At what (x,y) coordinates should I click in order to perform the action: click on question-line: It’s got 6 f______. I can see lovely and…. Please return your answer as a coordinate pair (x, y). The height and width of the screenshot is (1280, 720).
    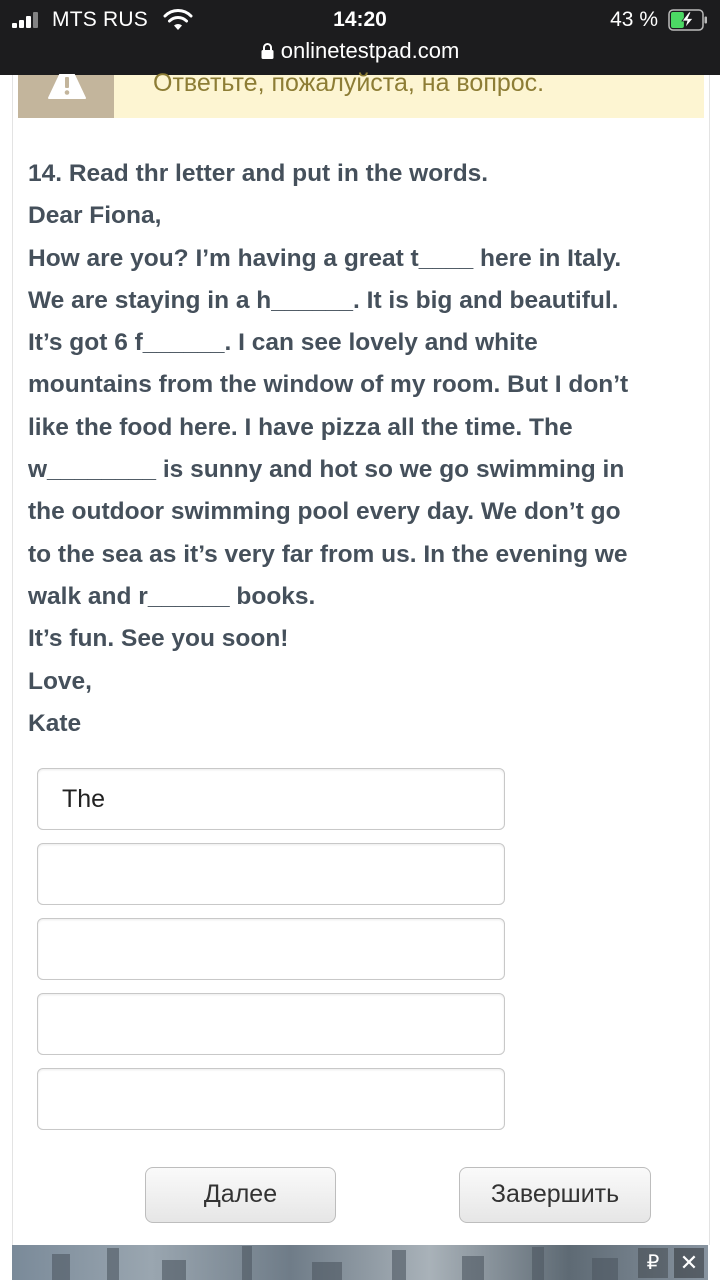
    Looking at the image, I should click on (283, 343).